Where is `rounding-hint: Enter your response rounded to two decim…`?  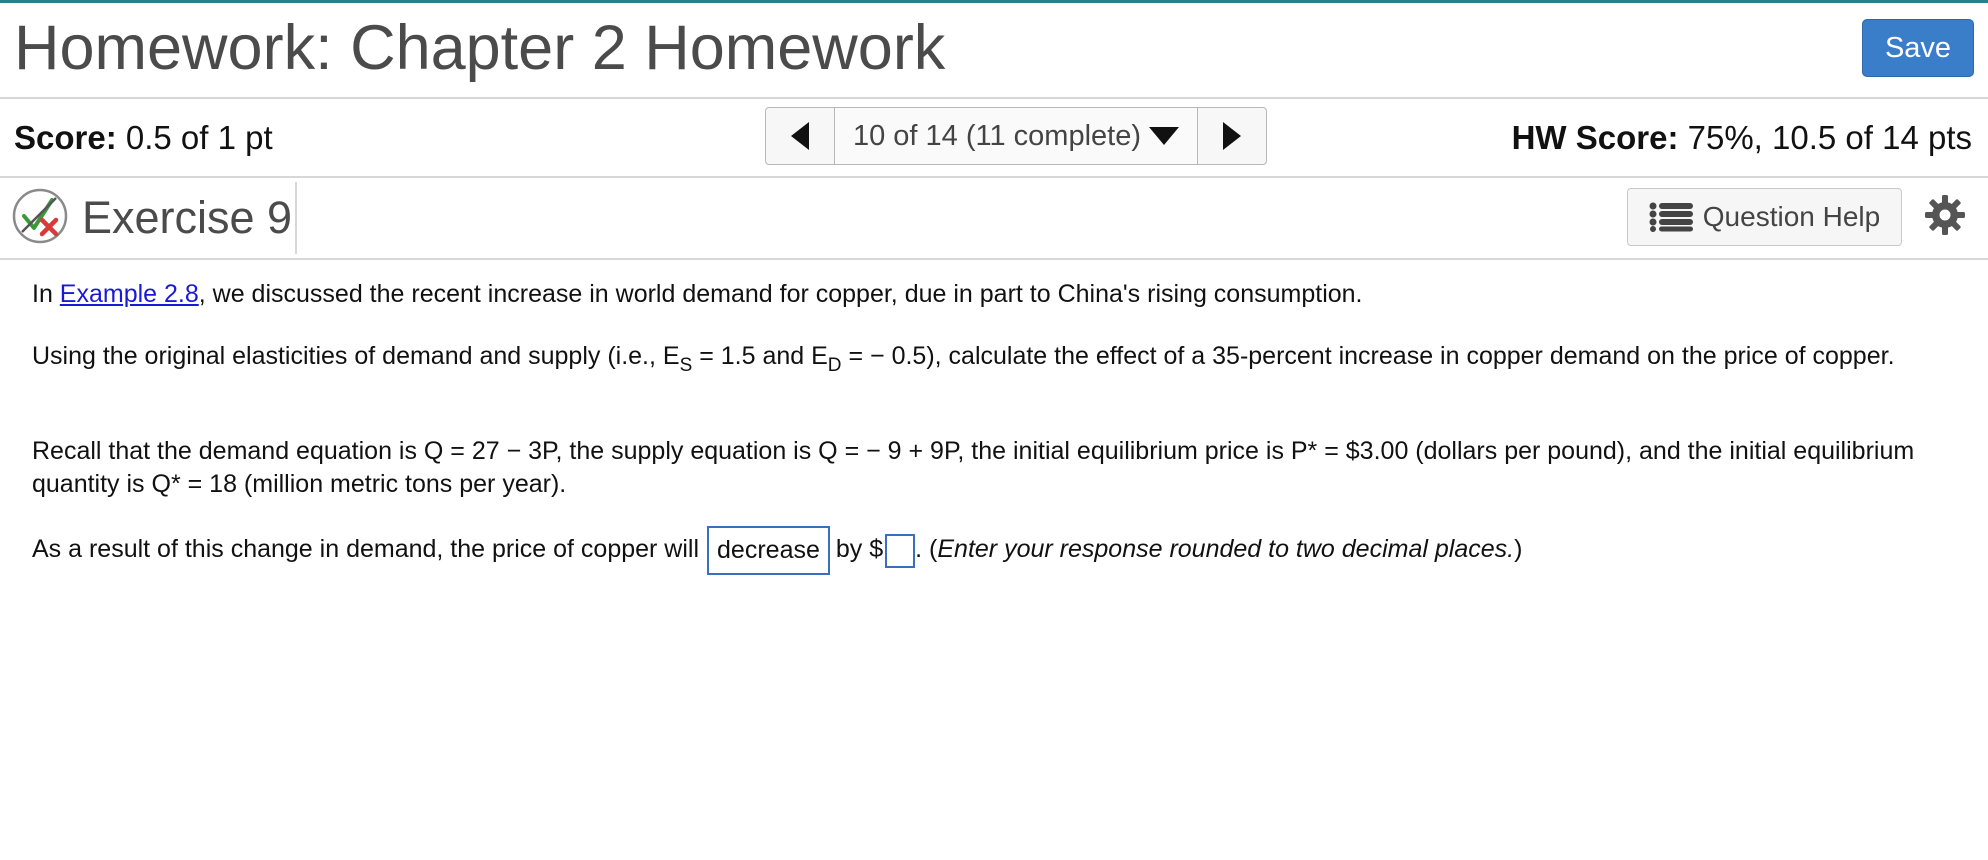
rounding-hint: Enter your response rounded to two decim… is located at coordinates (1226, 549).